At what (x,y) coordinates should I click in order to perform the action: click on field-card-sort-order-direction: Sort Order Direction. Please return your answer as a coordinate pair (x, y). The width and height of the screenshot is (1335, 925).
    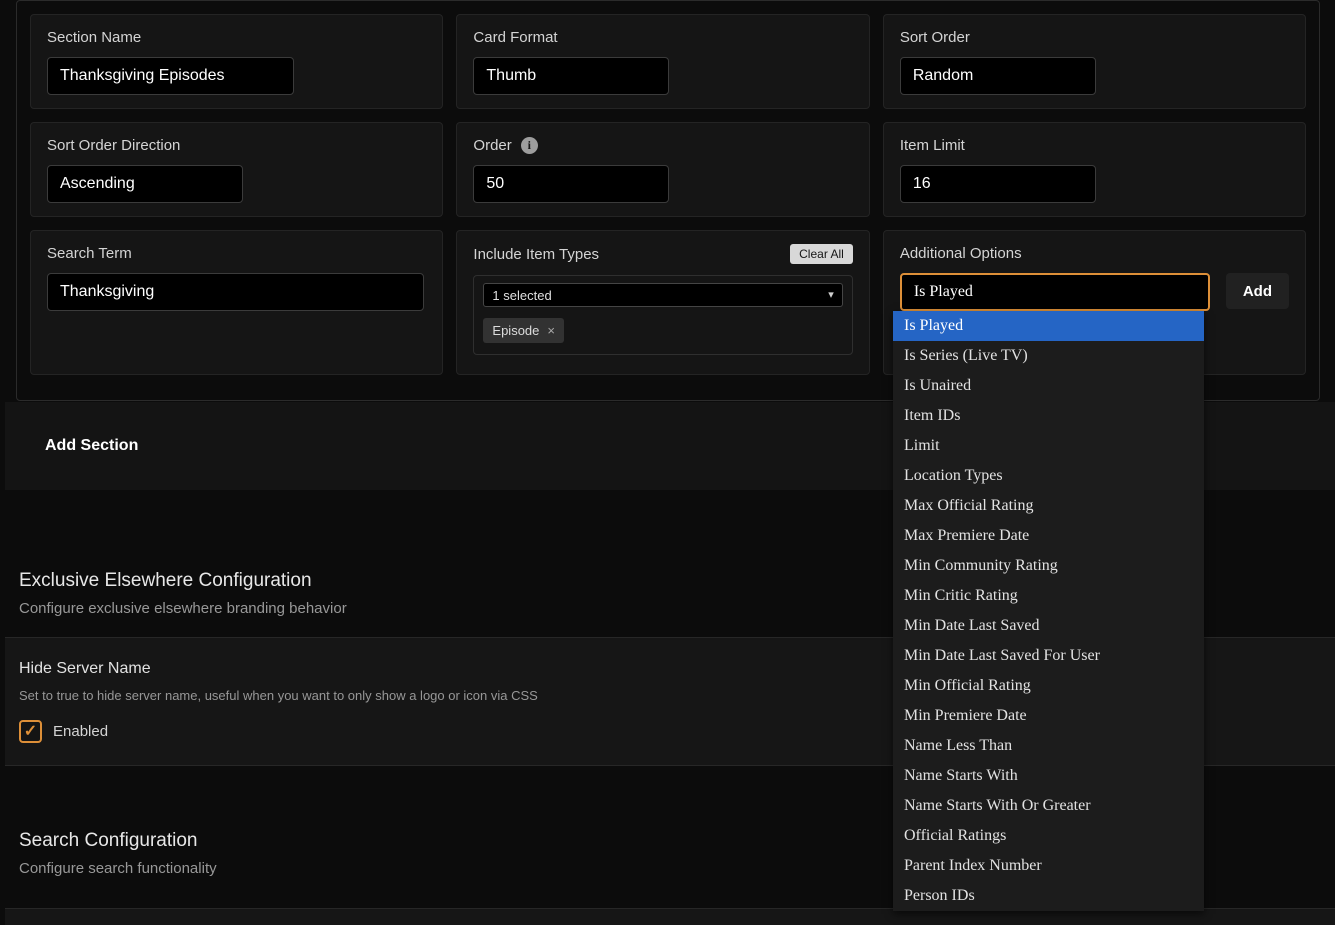
    Looking at the image, I should click on (237, 169).